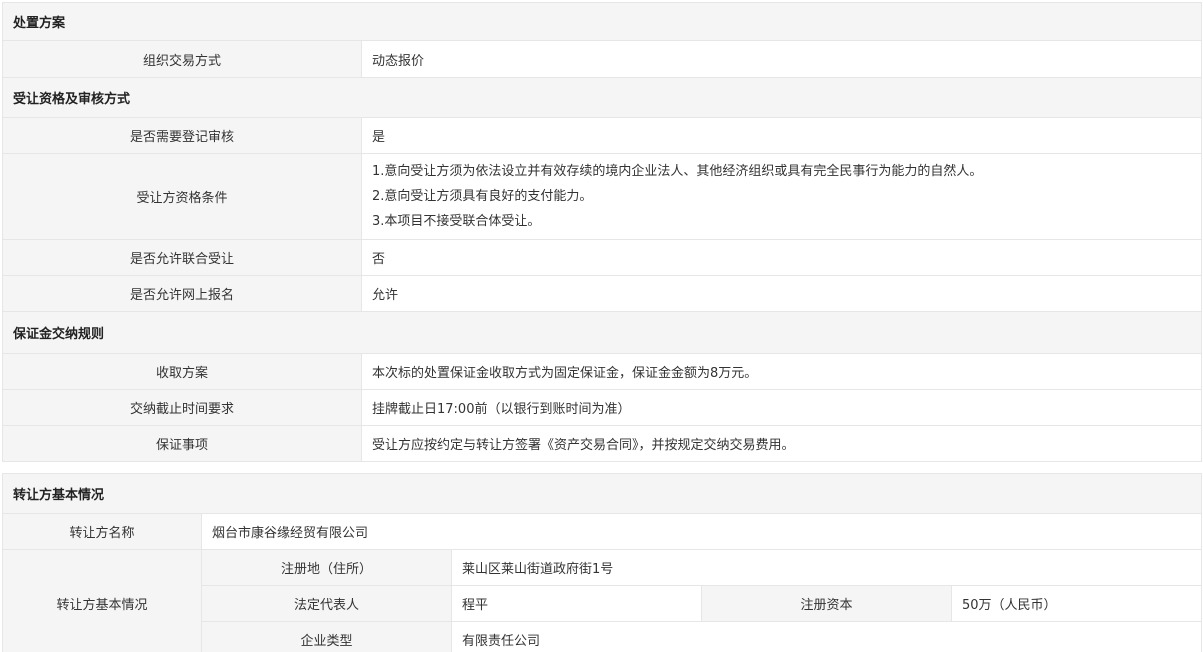 This screenshot has height=652, width=1203. What do you see at coordinates (102, 600) in the screenshot?
I see `row-label: 转让方基本情况` at bounding box center [102, 600].